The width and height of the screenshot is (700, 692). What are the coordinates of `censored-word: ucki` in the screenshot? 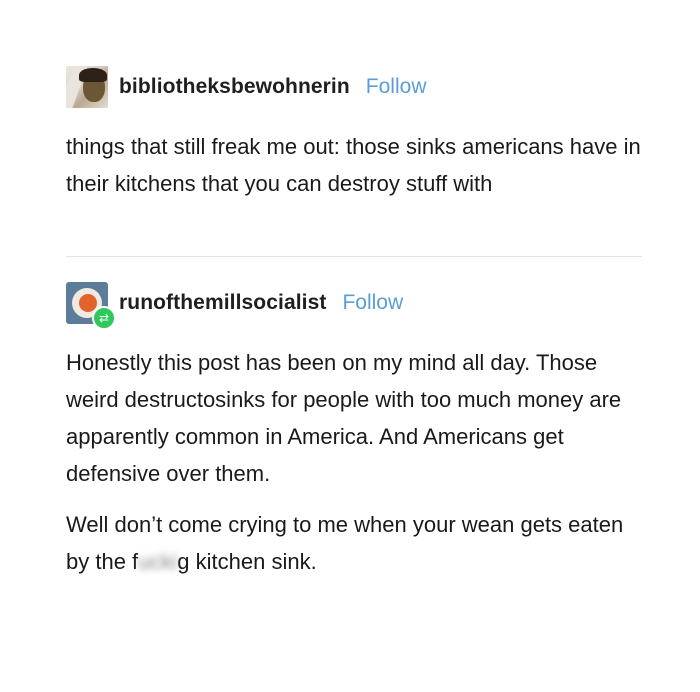 It's located at (158, 561).